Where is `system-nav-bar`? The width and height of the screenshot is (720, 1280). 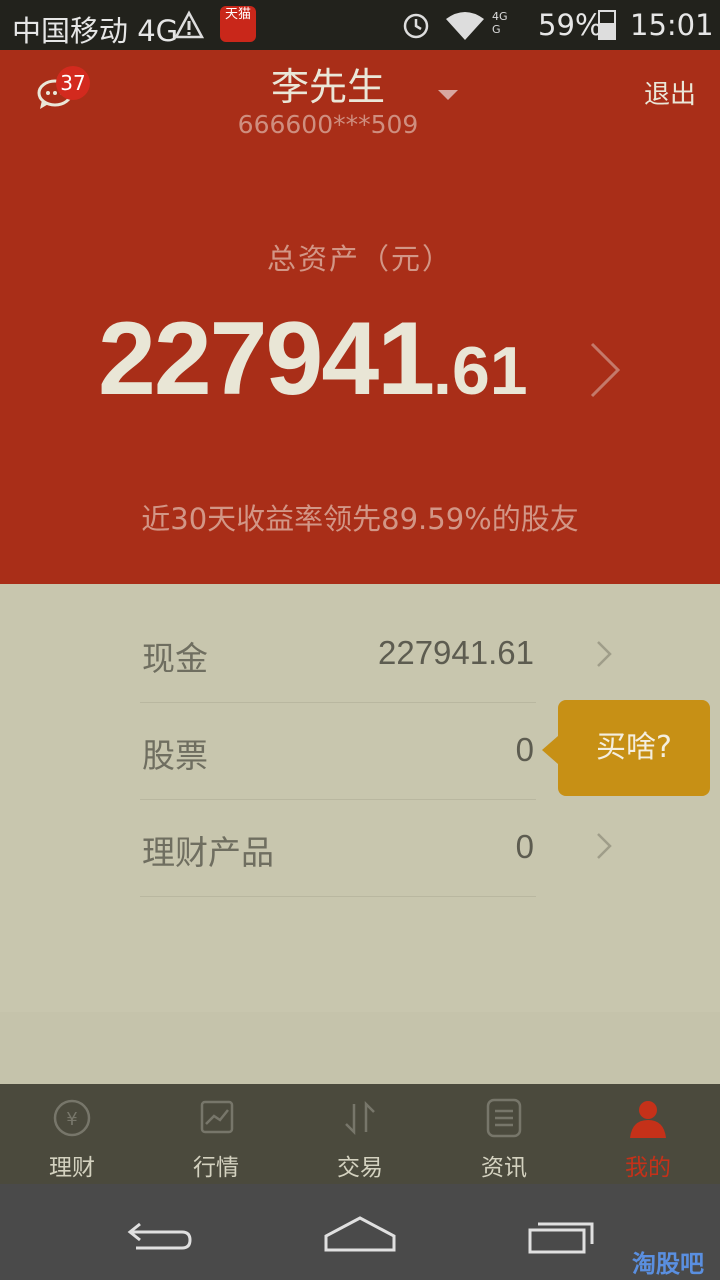 system-nav-bar is located at coordinates (360, 1232).